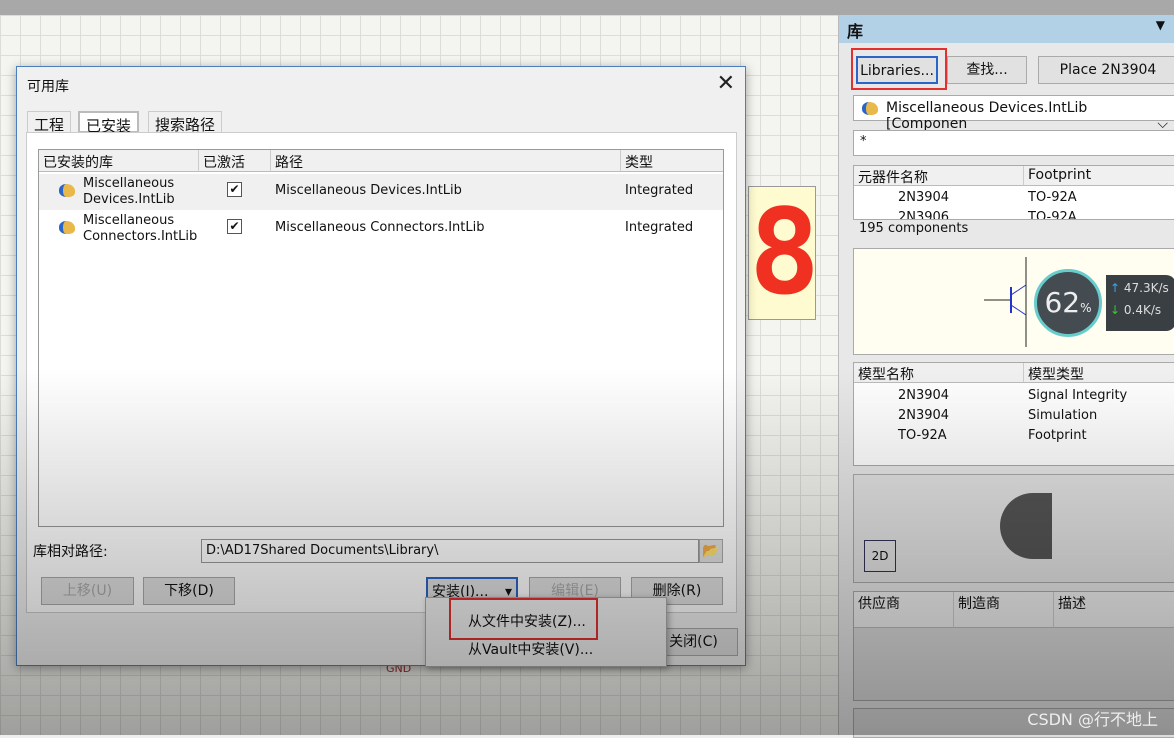  I want to click on footprint-preview: 2D, so click(1013, 528).